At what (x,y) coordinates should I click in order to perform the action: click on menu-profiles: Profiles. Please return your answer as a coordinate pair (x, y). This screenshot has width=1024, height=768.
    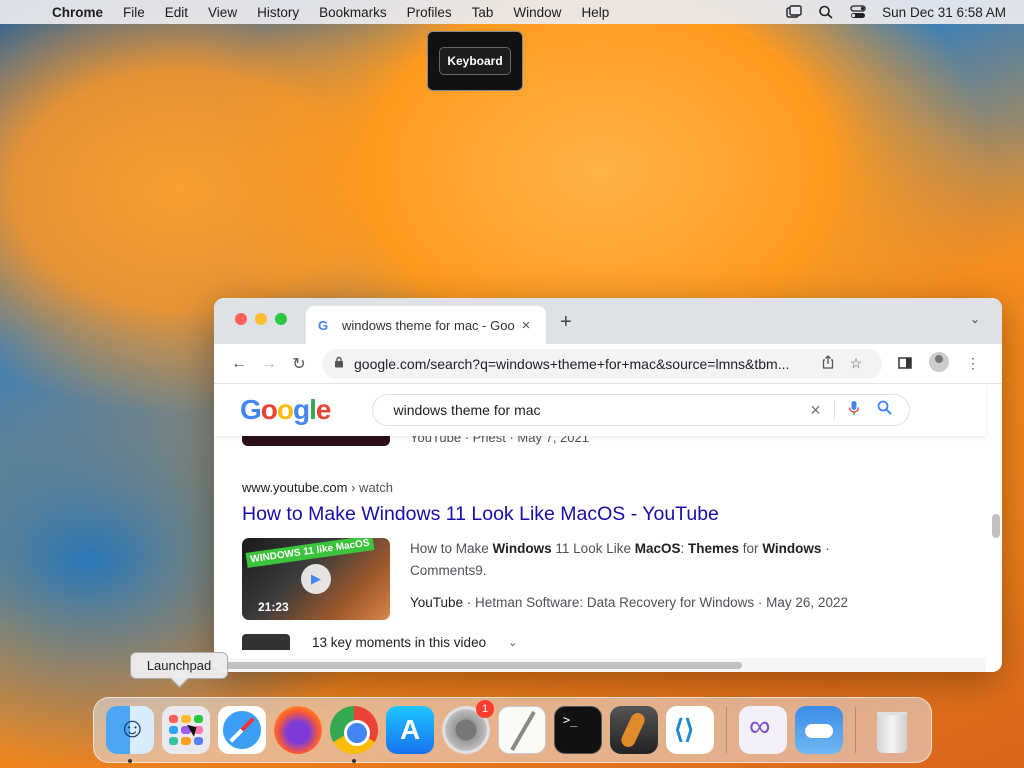
    Looking at the image, I should click on (429, 12).